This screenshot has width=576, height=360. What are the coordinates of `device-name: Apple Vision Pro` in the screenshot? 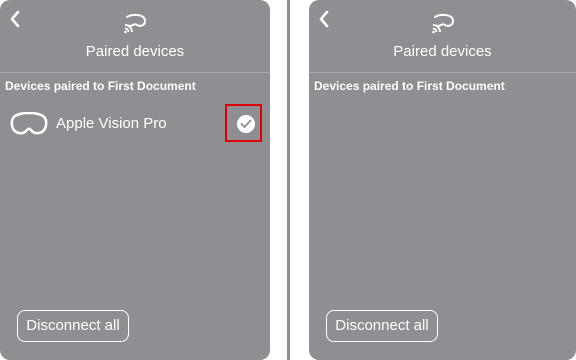 It's located at (111, 123).